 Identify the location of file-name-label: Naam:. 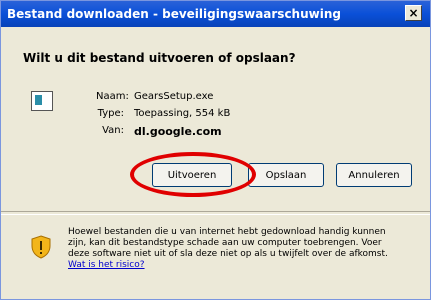
(112, 96).